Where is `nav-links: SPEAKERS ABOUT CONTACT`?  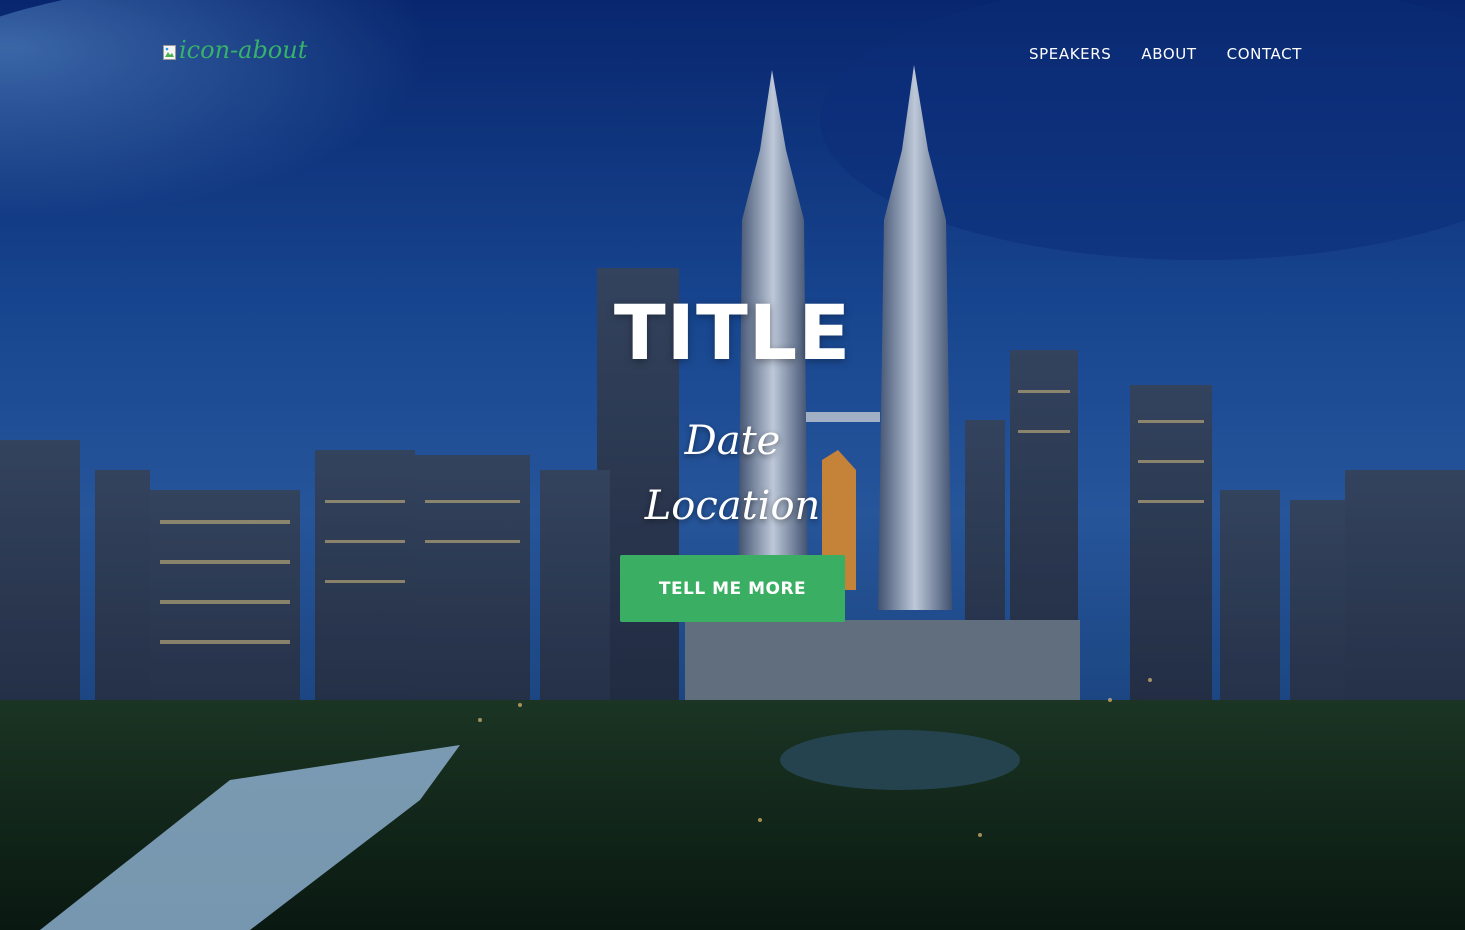
nav-links: SPEAKERS ABOUT CONTACT is located at coordinates (1165, 54).